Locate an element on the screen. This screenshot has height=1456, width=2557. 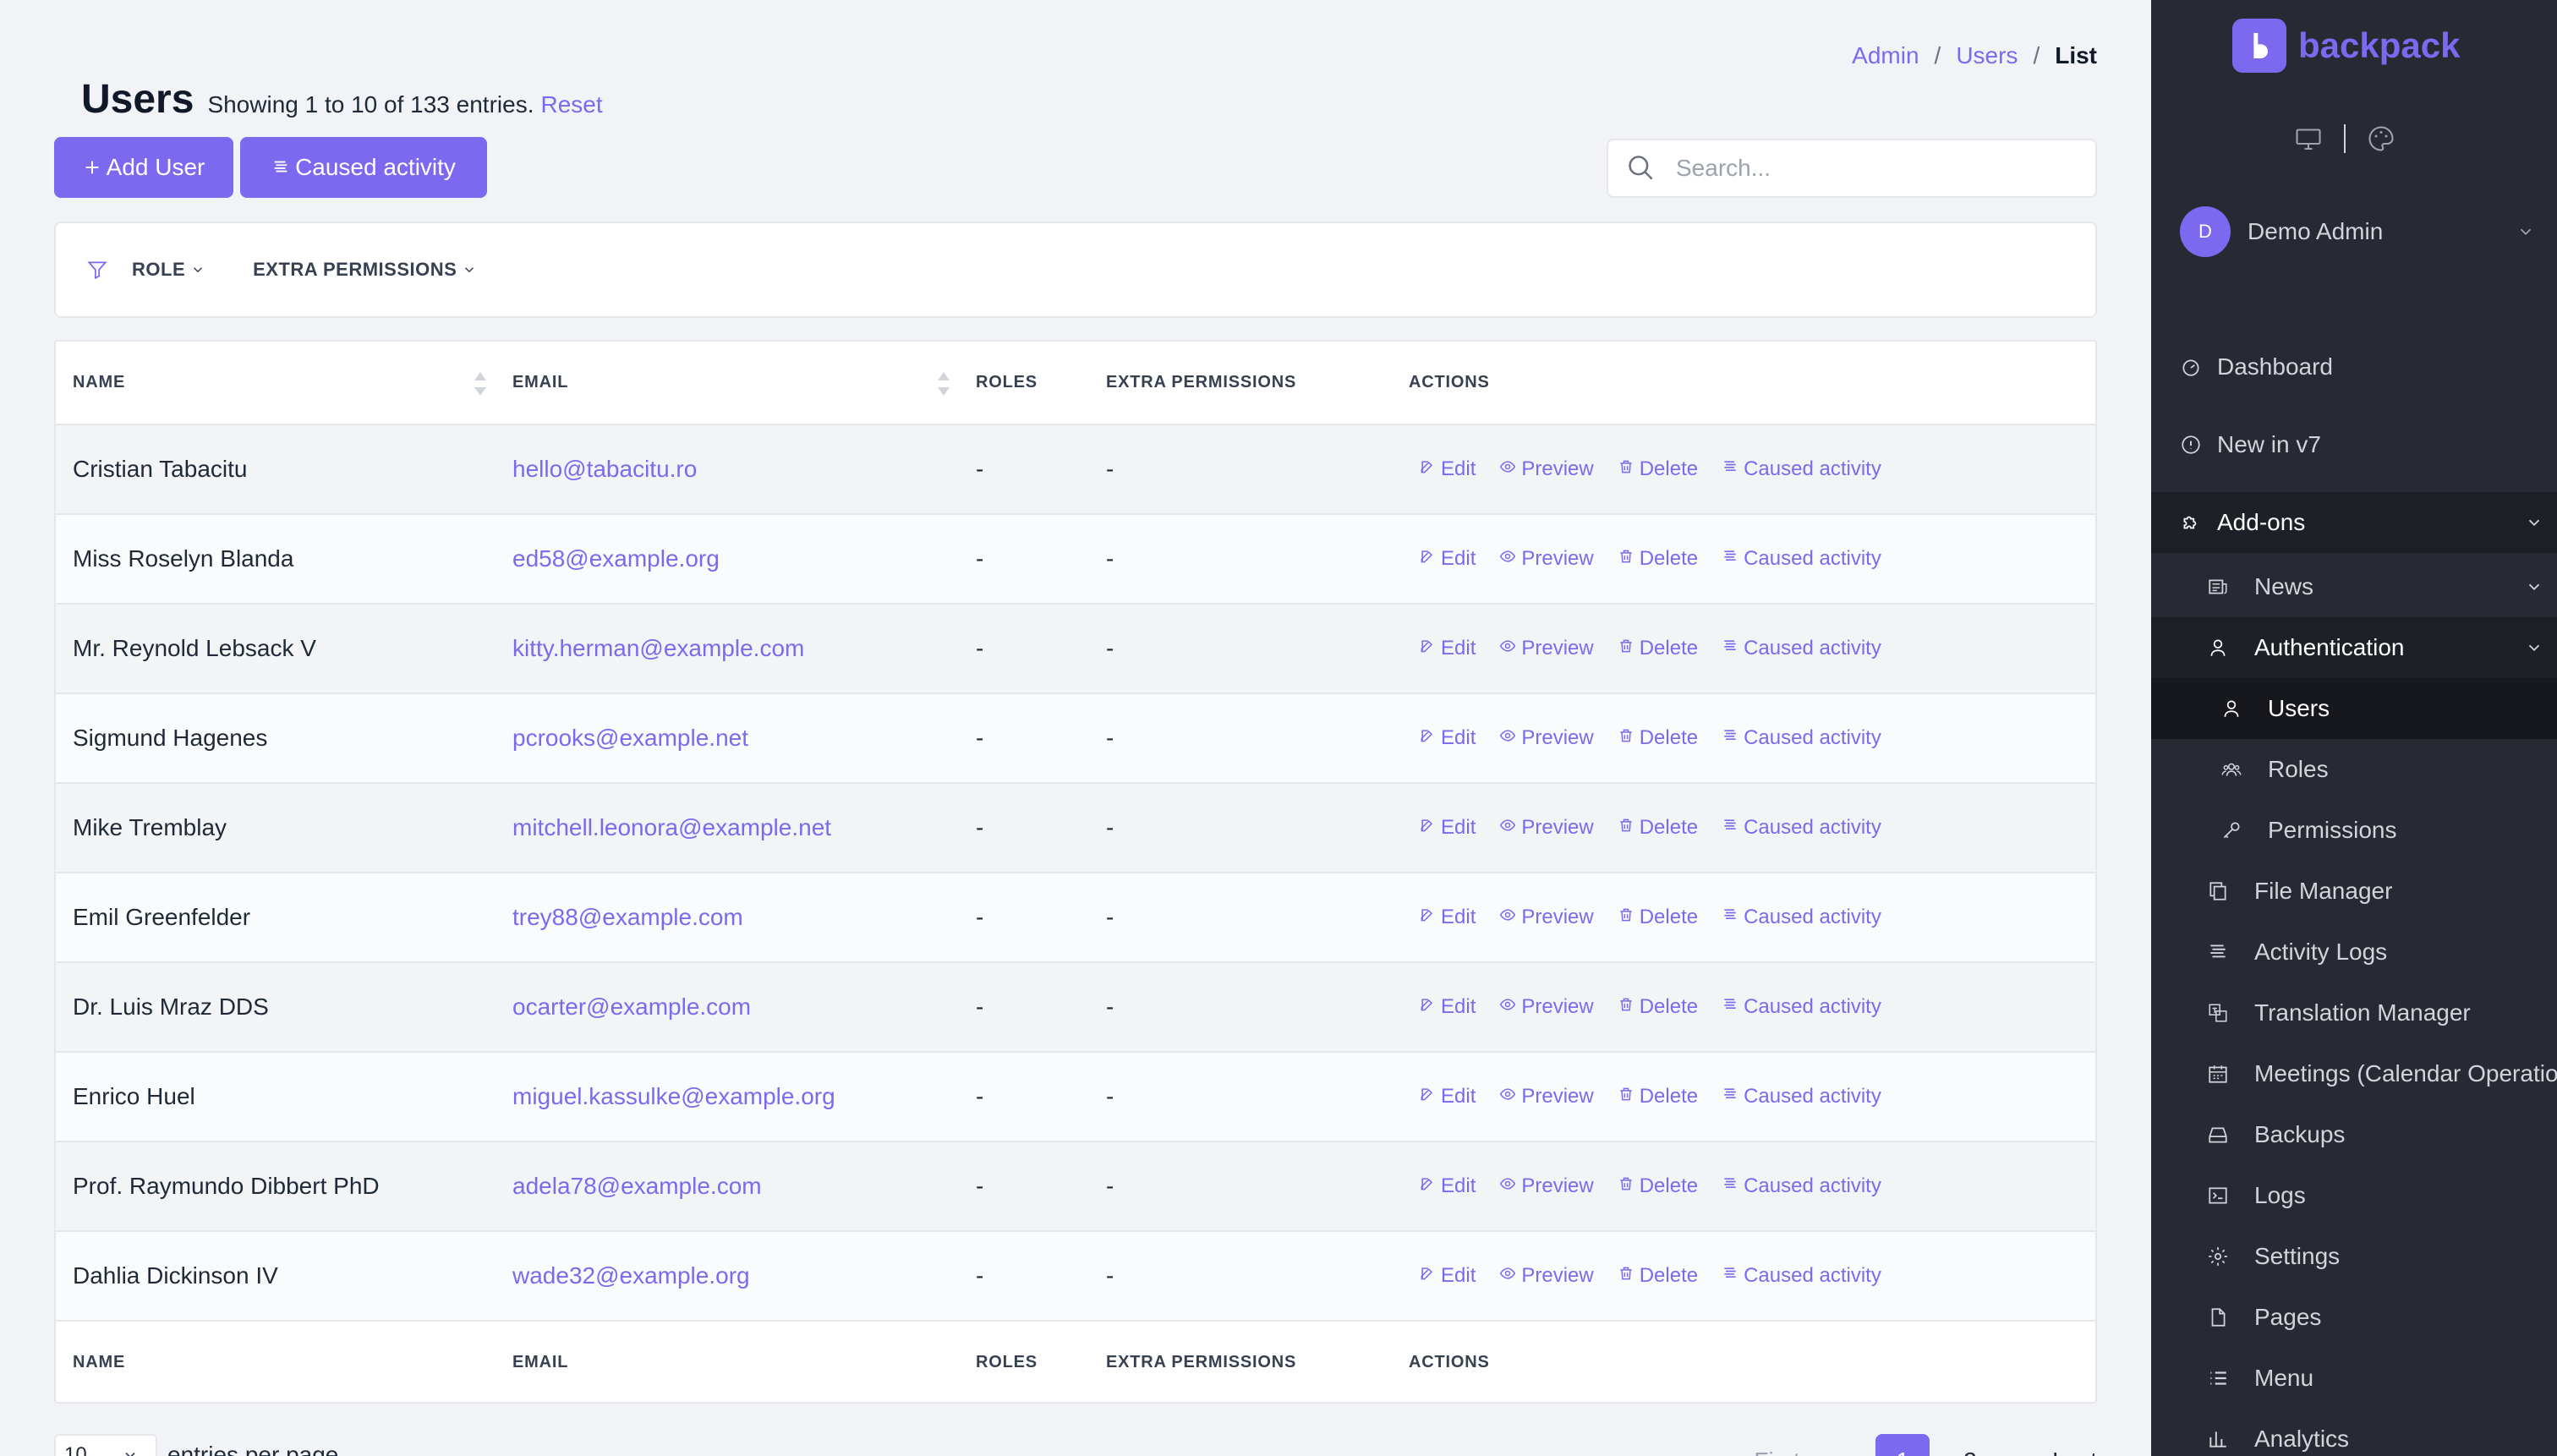
sidebar-item-menu: Menu is located at coordinates (2354, 1378).